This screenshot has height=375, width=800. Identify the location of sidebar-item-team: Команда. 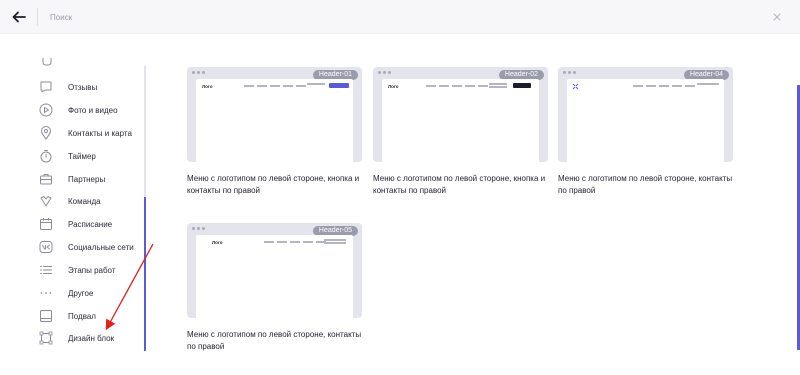
(69, 201).